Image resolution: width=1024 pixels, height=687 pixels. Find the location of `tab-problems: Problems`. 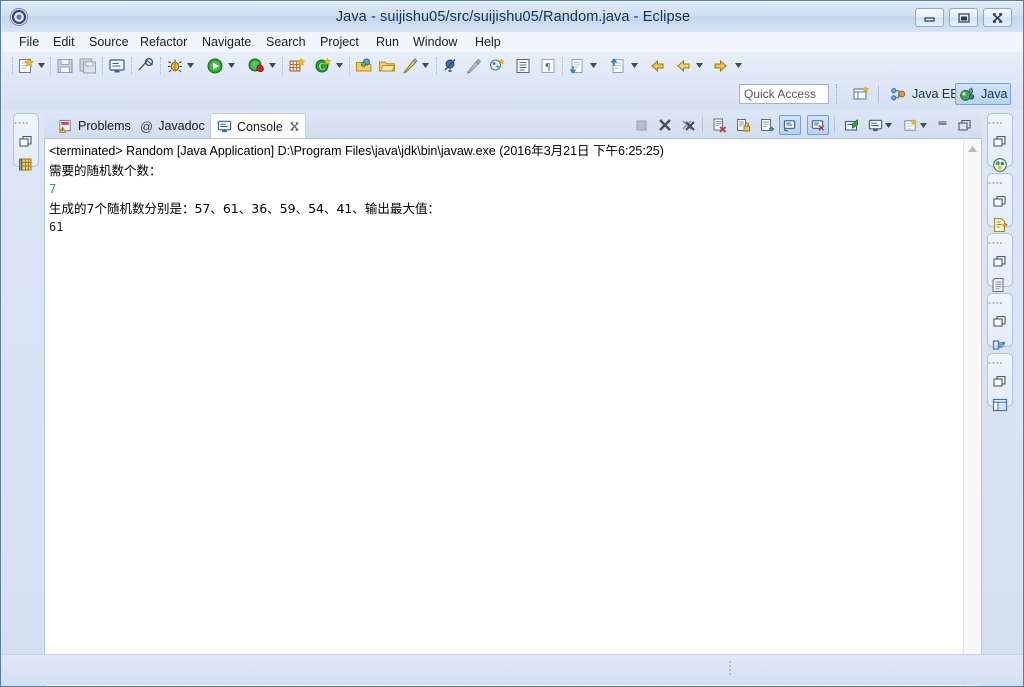

tab-problems: Problems is located at coordinates (94, 126).